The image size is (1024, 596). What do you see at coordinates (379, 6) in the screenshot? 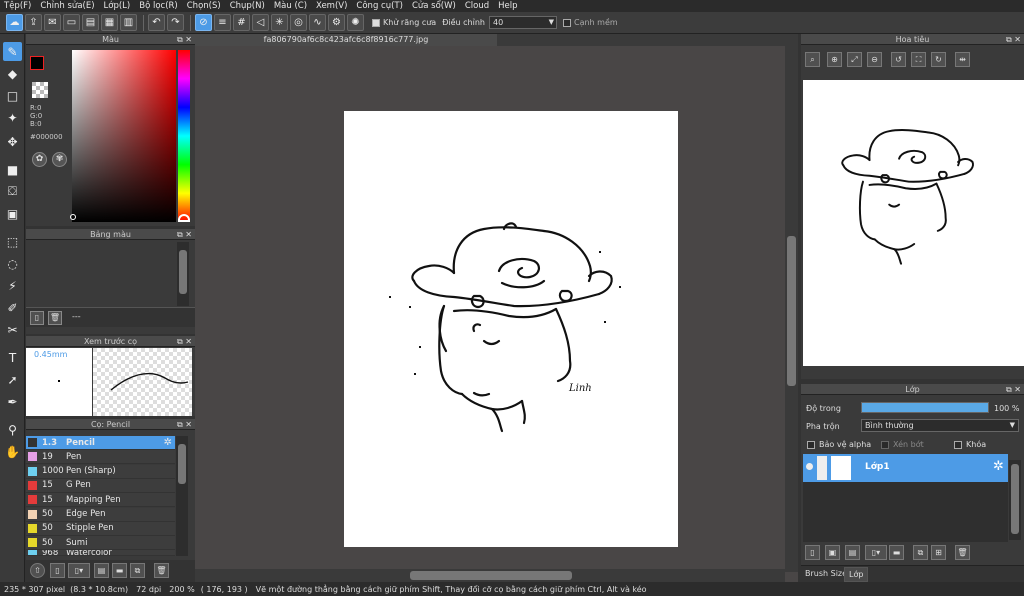
I see `menu-item: Công cụ(T)` at bounding box center [379, 6].